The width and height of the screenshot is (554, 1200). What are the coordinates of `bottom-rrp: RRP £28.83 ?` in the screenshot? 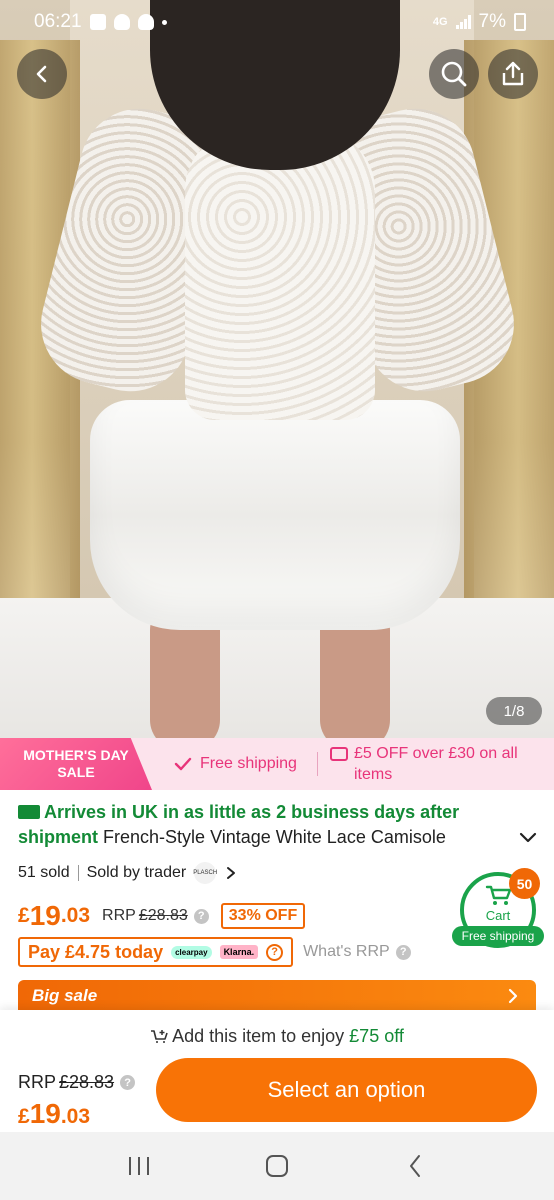 It's located at (77, 1082).